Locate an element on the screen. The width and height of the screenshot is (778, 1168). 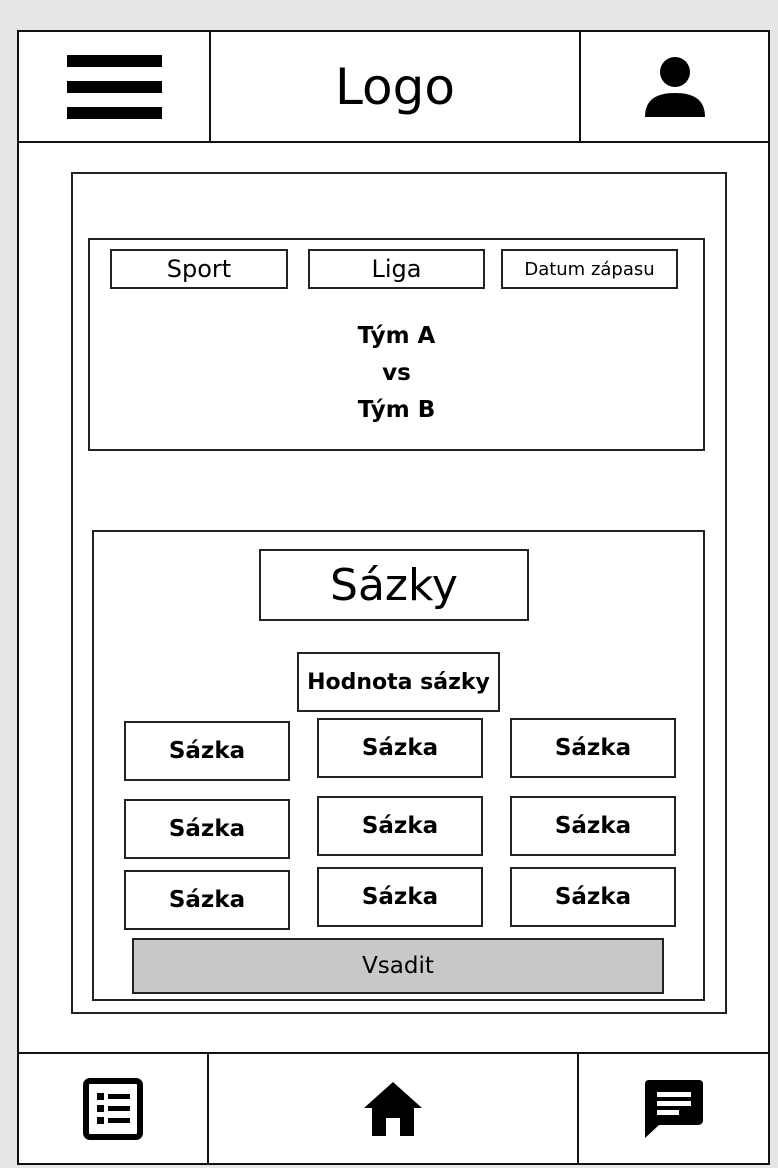
teams: Tým A vs Tým B is located at coordinates (396, 373).